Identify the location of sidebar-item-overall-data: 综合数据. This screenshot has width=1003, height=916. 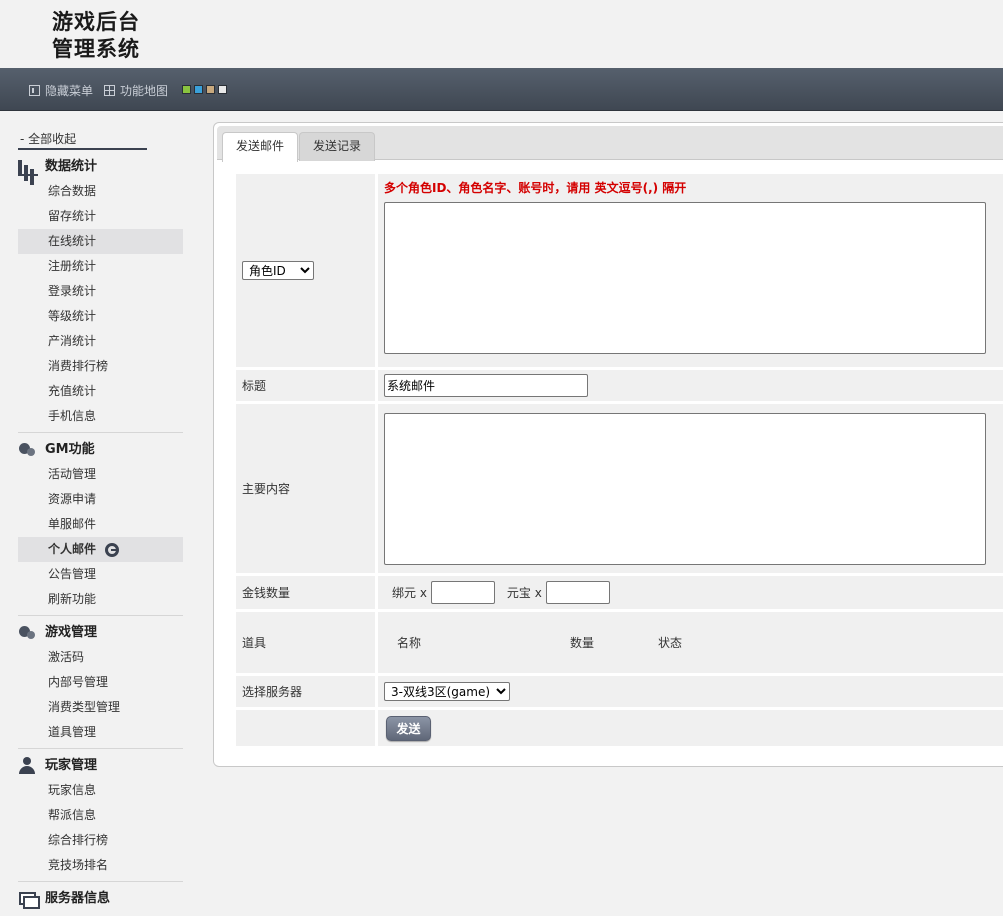
(100, 191).